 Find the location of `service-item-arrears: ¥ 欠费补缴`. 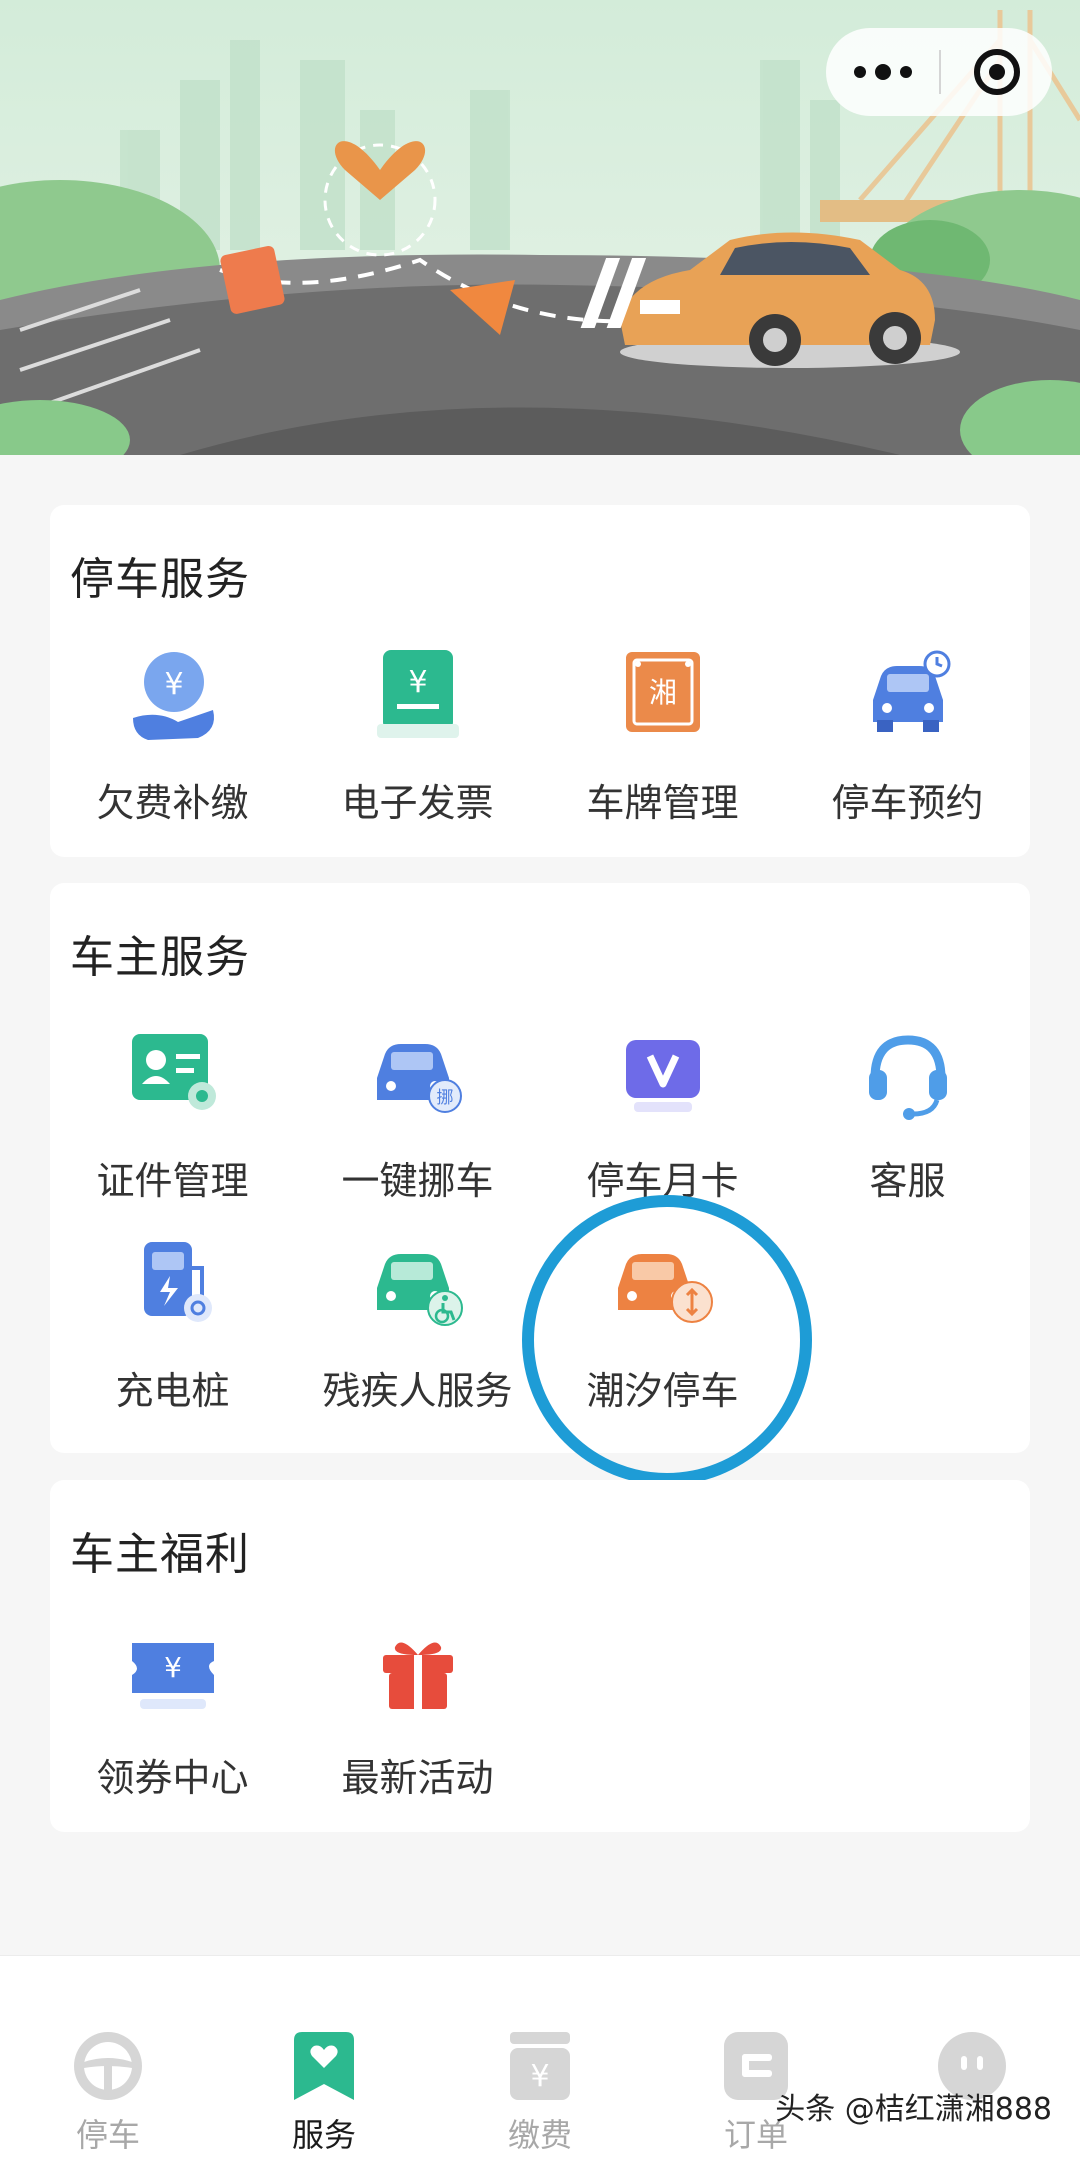

service-item-arrears: ¥ 欠费补缴 is located at coordinates (172, 740).